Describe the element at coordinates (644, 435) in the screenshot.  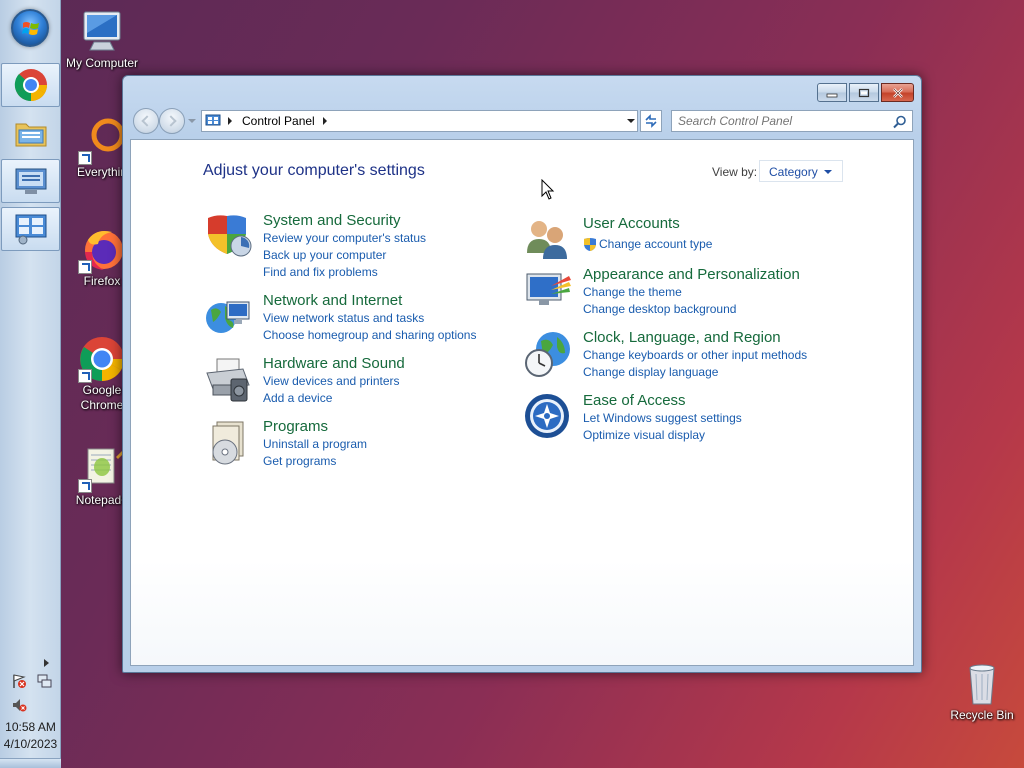
I see `category-link: Optimize visual display` at that location.